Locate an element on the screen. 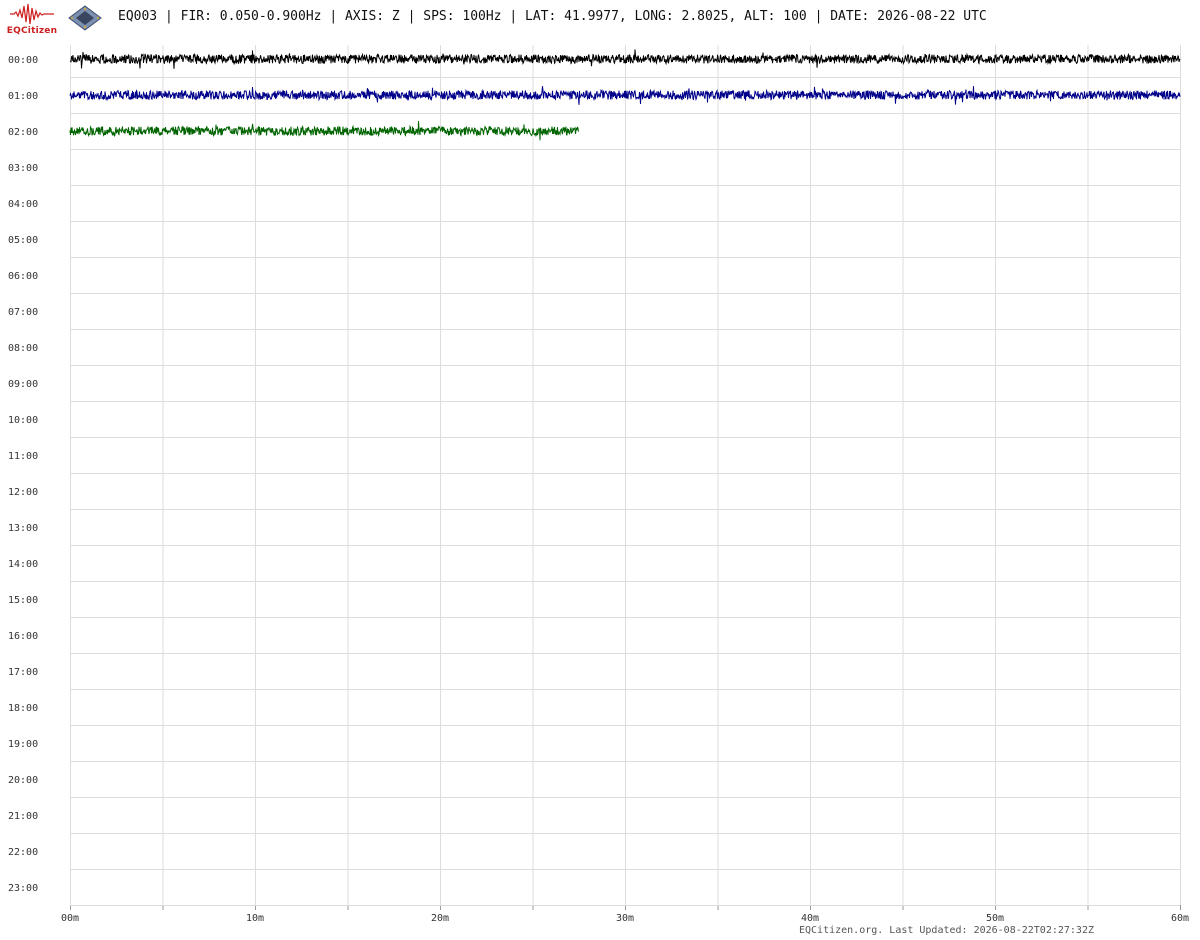 The height and width of the screenshot is (940, 1200). x-tick-label: 50m is located at coordinates (995, 918).